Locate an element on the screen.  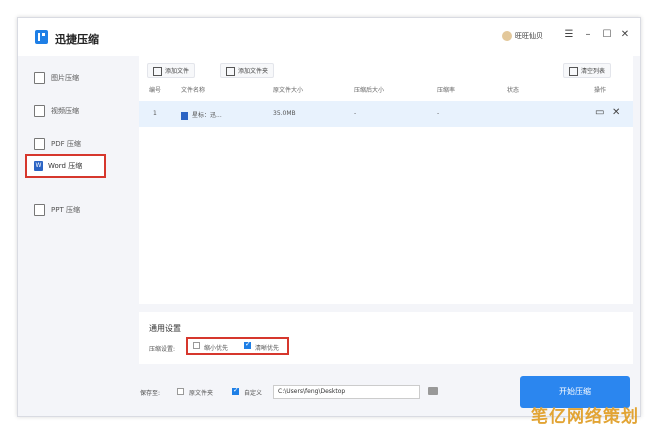
column-header-actions: 操作 is located at coordinates (600, 90).